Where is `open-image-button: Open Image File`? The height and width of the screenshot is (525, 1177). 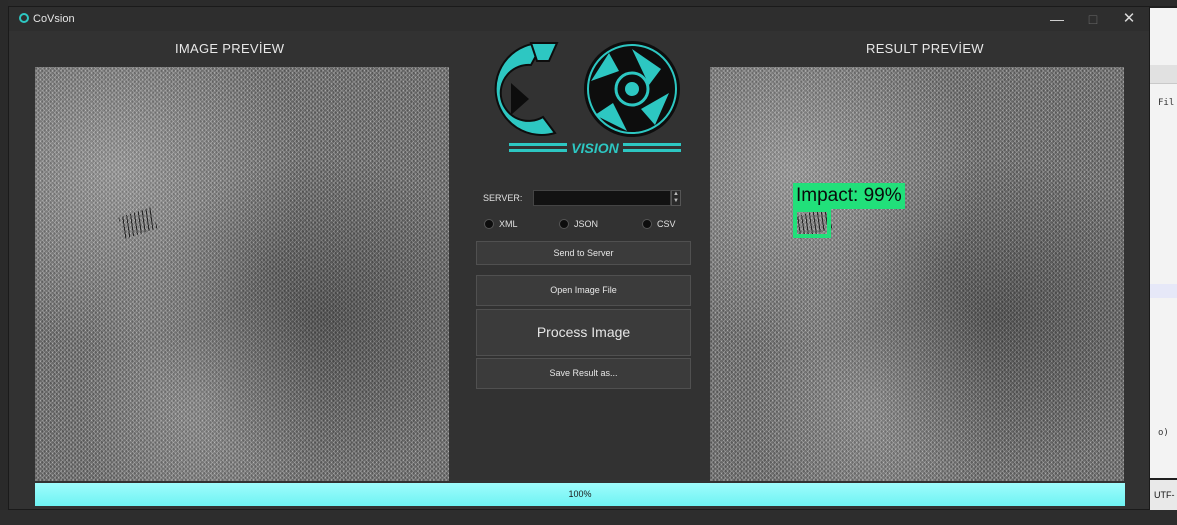 open-image-button: Open Image File is located at coordinates (583, 290).